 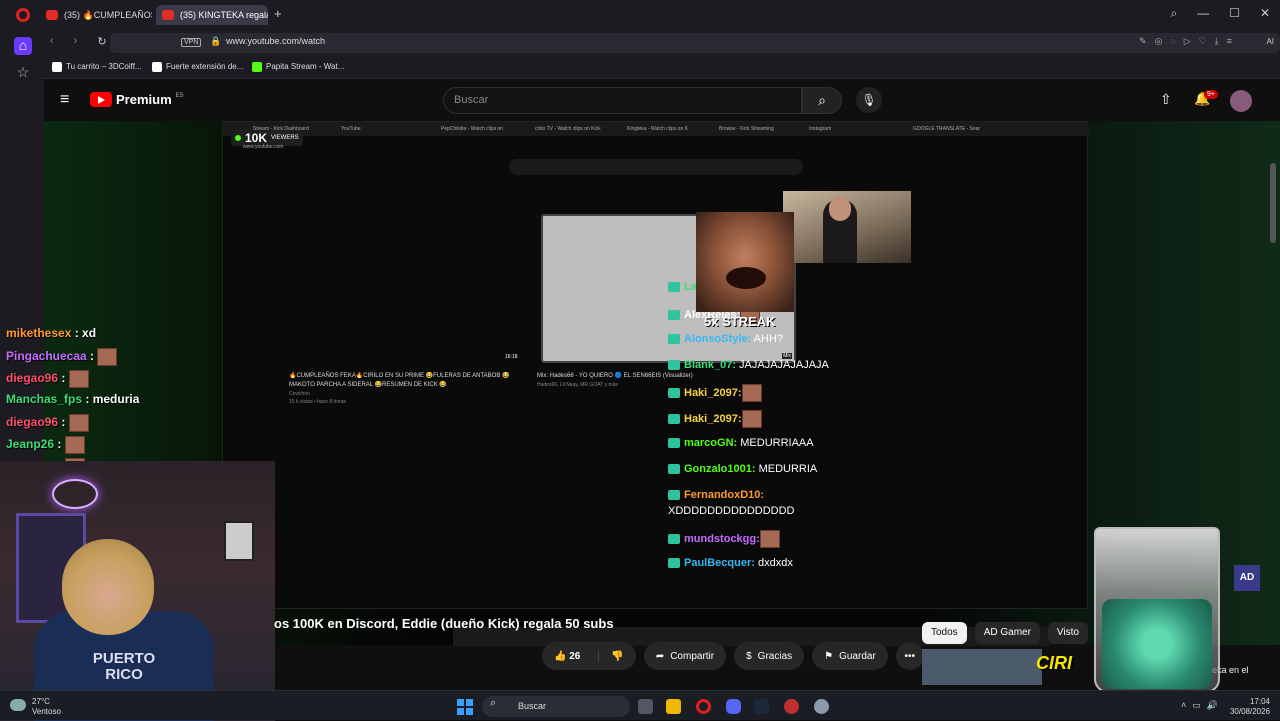 What do you see at coordinates (108, 587) in the screenshot?
I see `streamer-head` at bounding box center [108, 587].